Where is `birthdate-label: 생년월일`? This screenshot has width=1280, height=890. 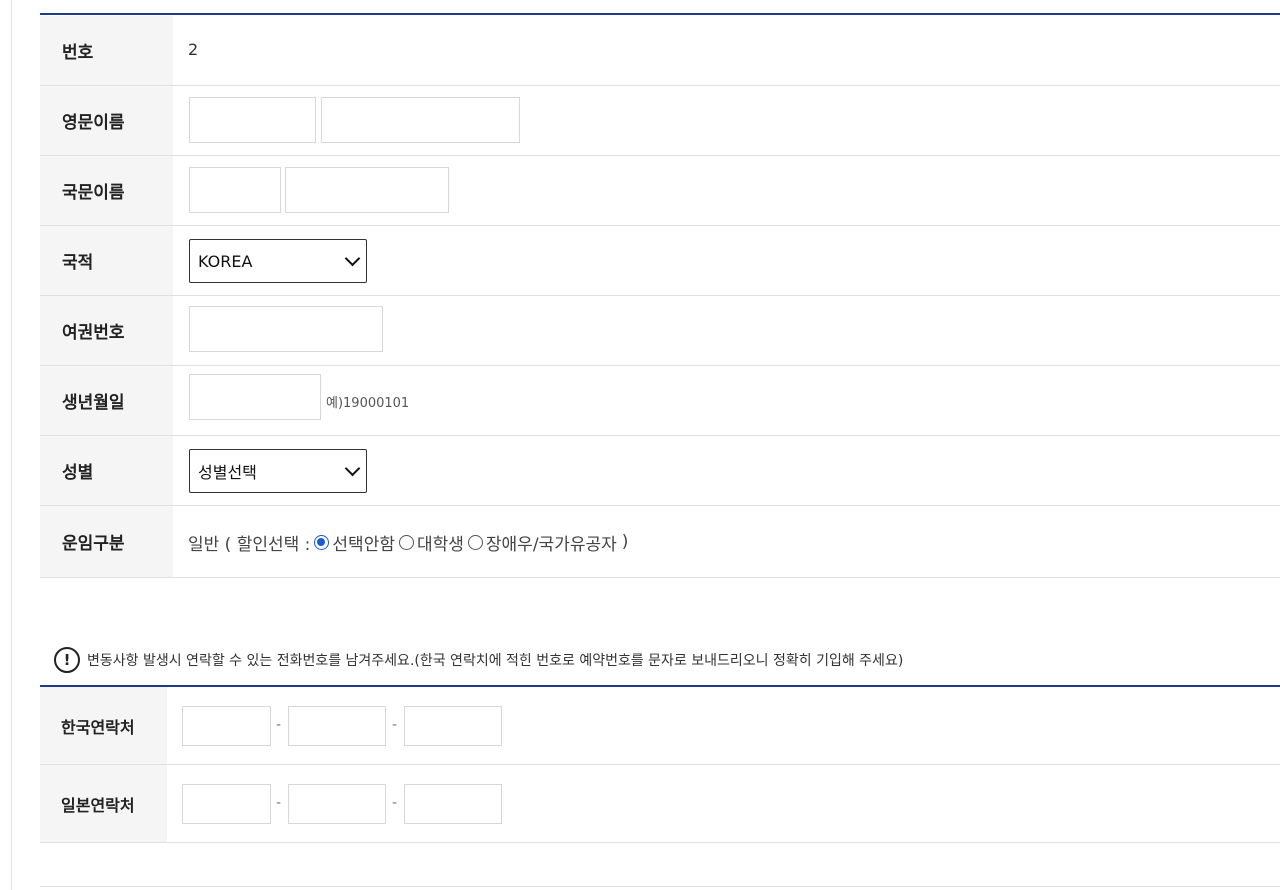 birthdate-label: 생년월일 is located at coordinates (106, 400).